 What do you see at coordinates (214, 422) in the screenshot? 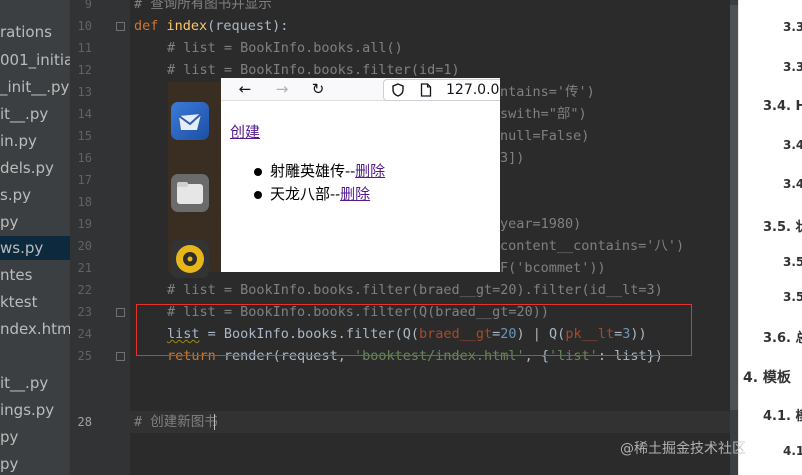
I see `text-caret` at bounding box center [214, 422].